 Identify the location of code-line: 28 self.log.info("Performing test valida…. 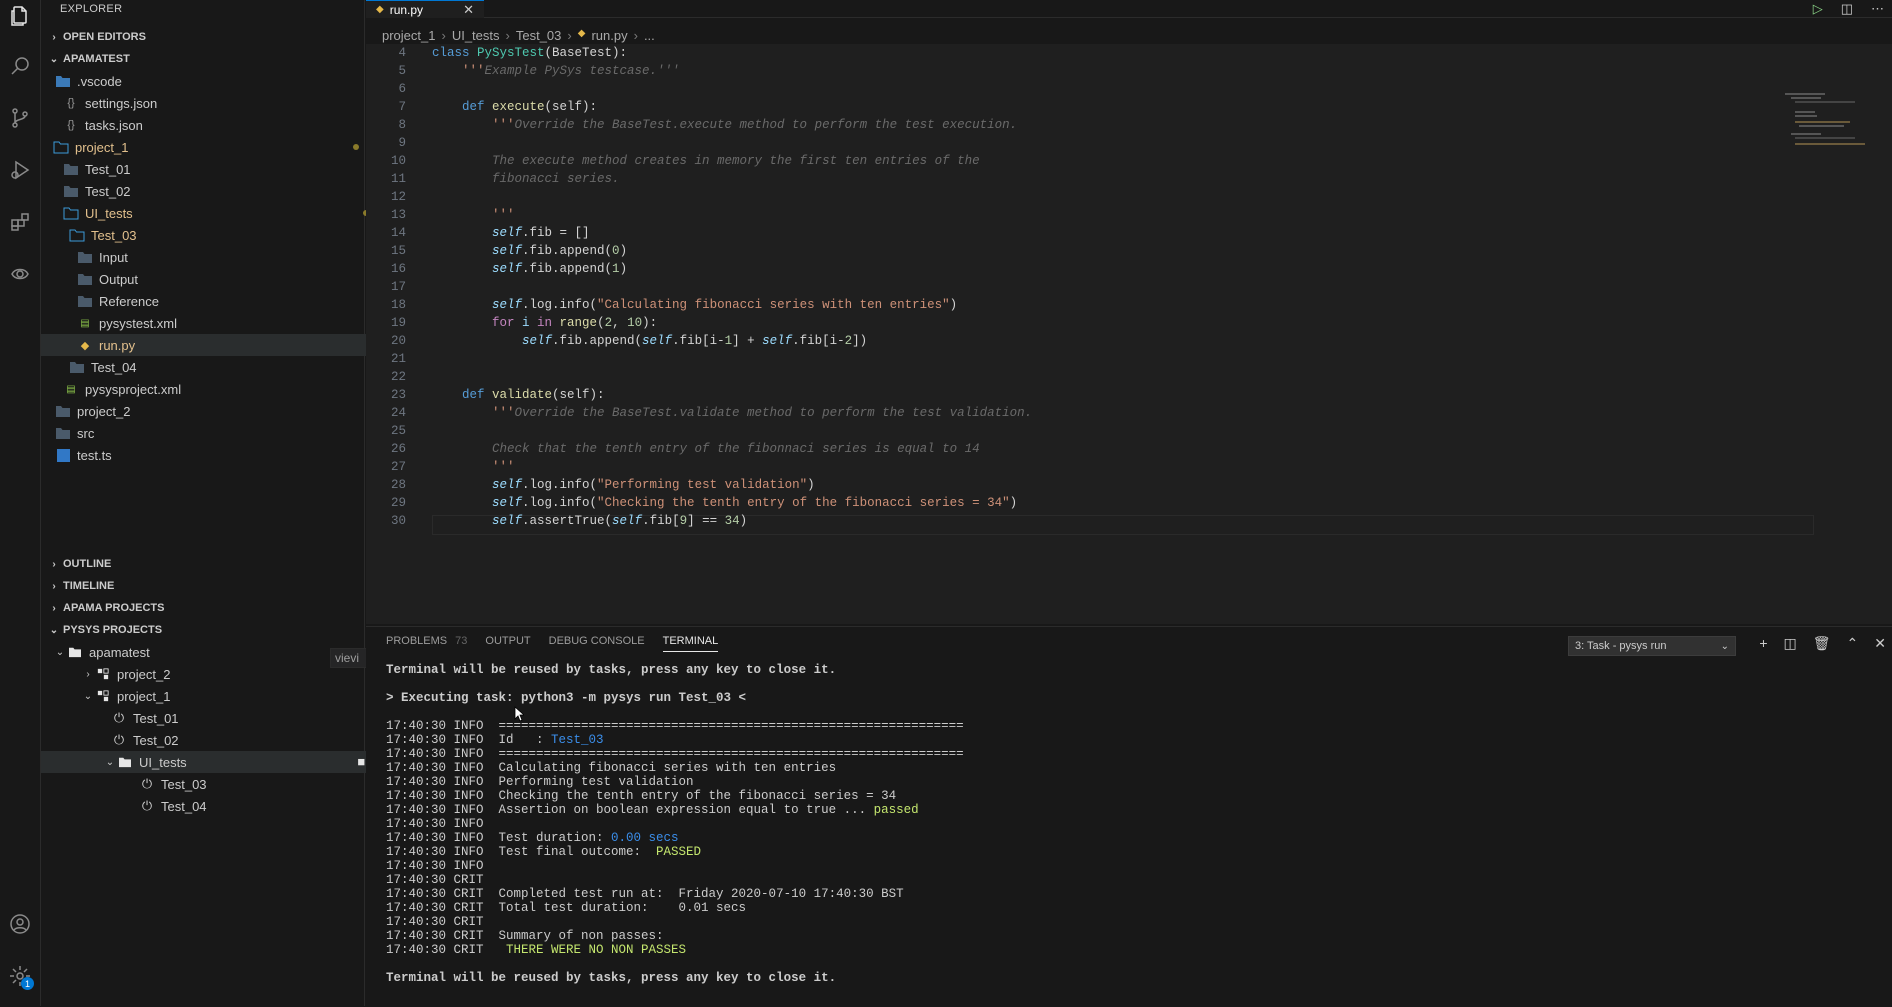
(602, 485).